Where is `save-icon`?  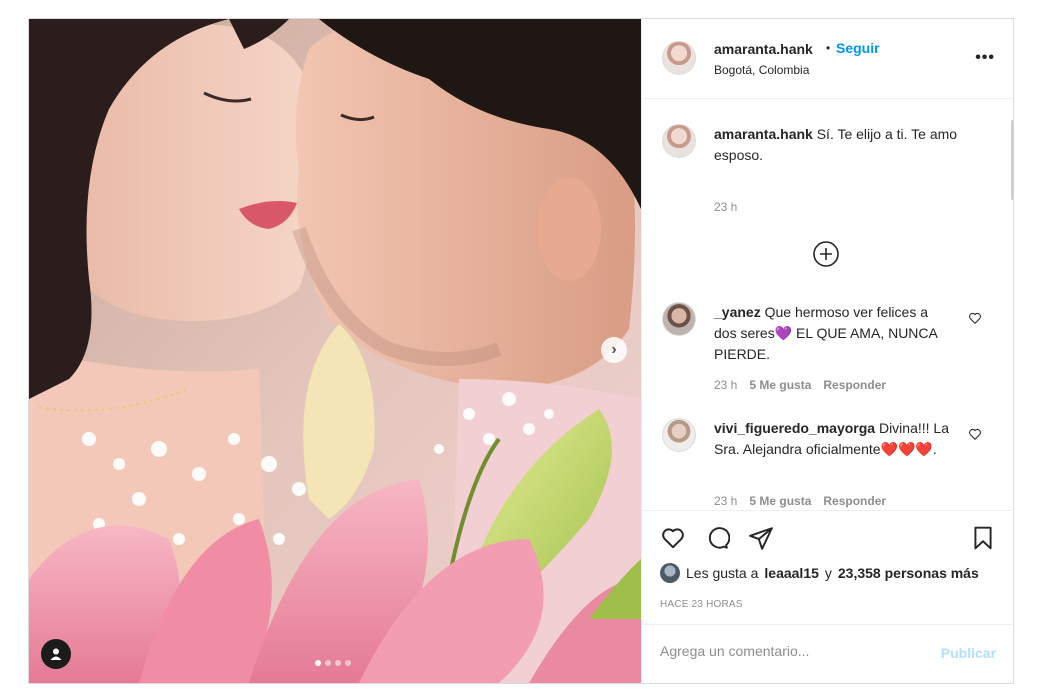
save-icon is located at coordinates (983, 538).